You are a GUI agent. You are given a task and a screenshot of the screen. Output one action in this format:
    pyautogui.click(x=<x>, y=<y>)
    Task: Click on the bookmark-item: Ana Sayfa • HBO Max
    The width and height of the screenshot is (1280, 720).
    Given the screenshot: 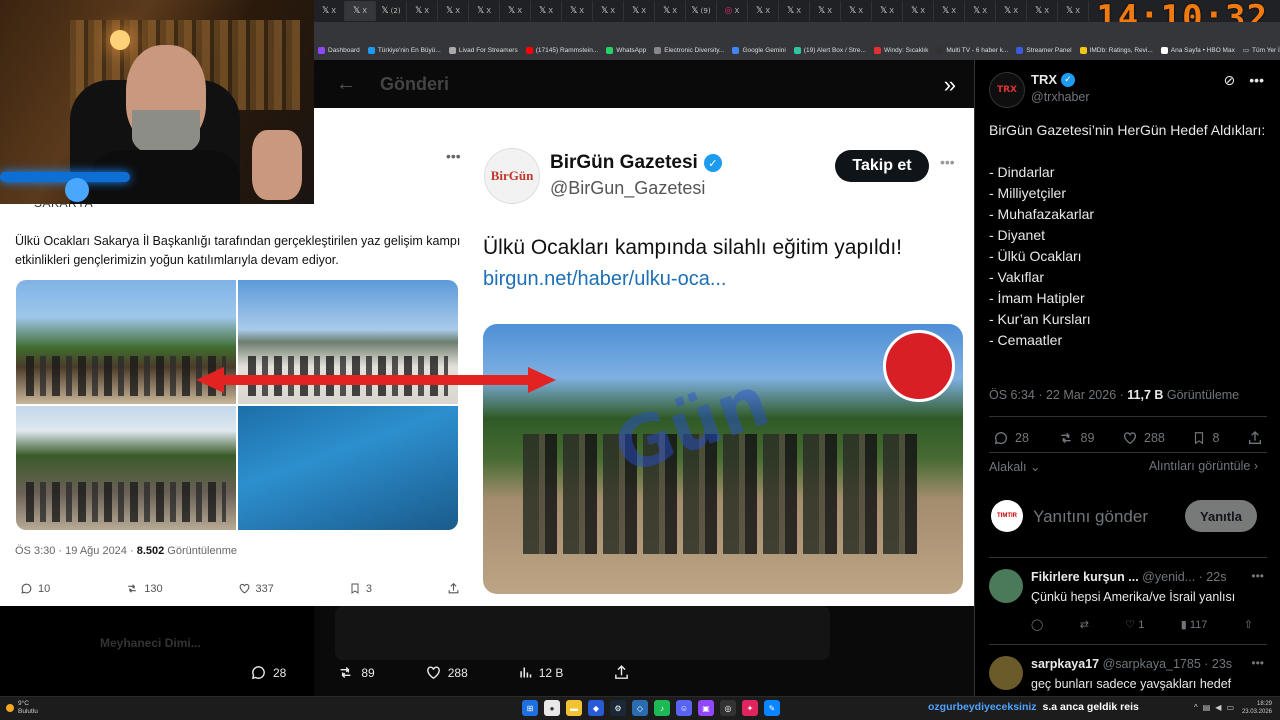 What is the action you would take?
    pyautogui.click(x=1198, y=50)
    